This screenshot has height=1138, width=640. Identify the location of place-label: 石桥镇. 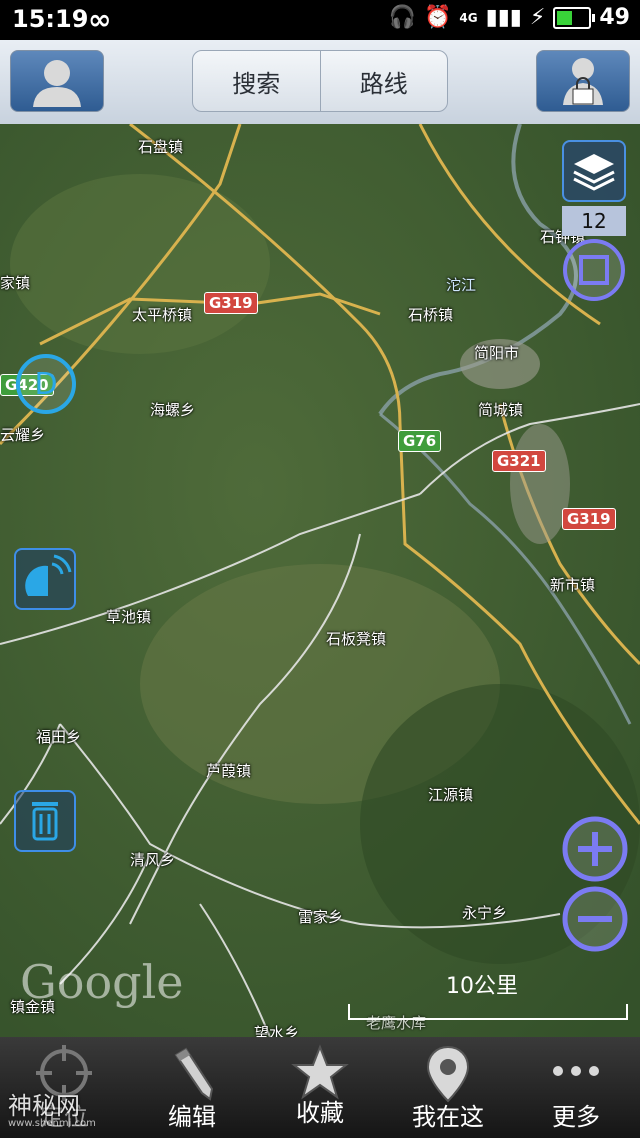
(431, 315).